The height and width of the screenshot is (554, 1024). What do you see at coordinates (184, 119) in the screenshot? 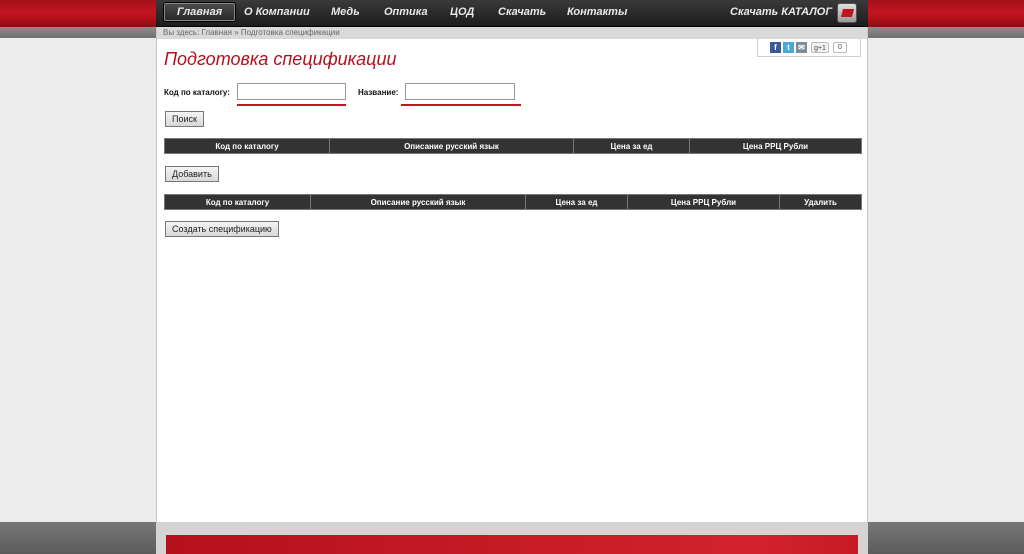
I see `search-button: Поиск` at bounding box center [184, 119].